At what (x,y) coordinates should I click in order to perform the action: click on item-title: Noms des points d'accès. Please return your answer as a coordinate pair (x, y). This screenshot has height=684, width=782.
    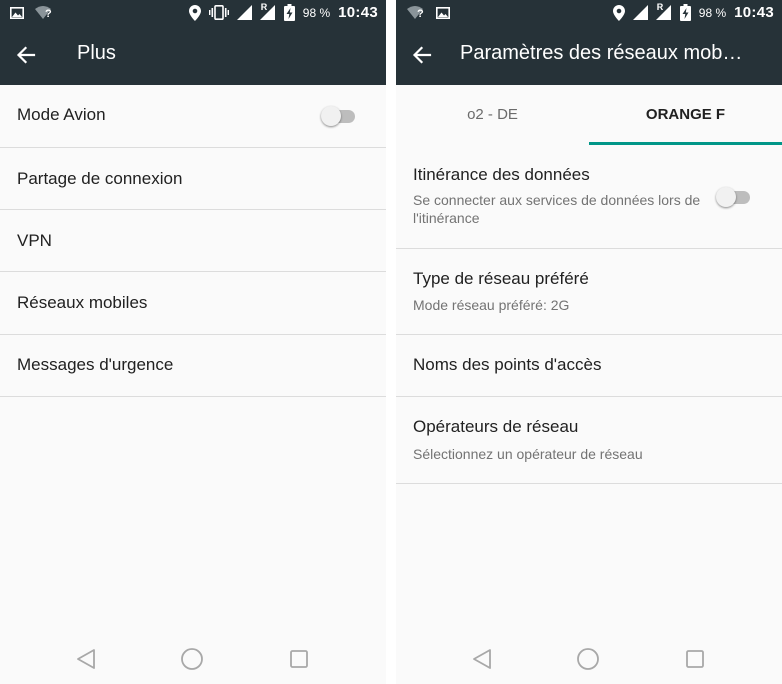
    Looking at the image, I should click on (507, 364).